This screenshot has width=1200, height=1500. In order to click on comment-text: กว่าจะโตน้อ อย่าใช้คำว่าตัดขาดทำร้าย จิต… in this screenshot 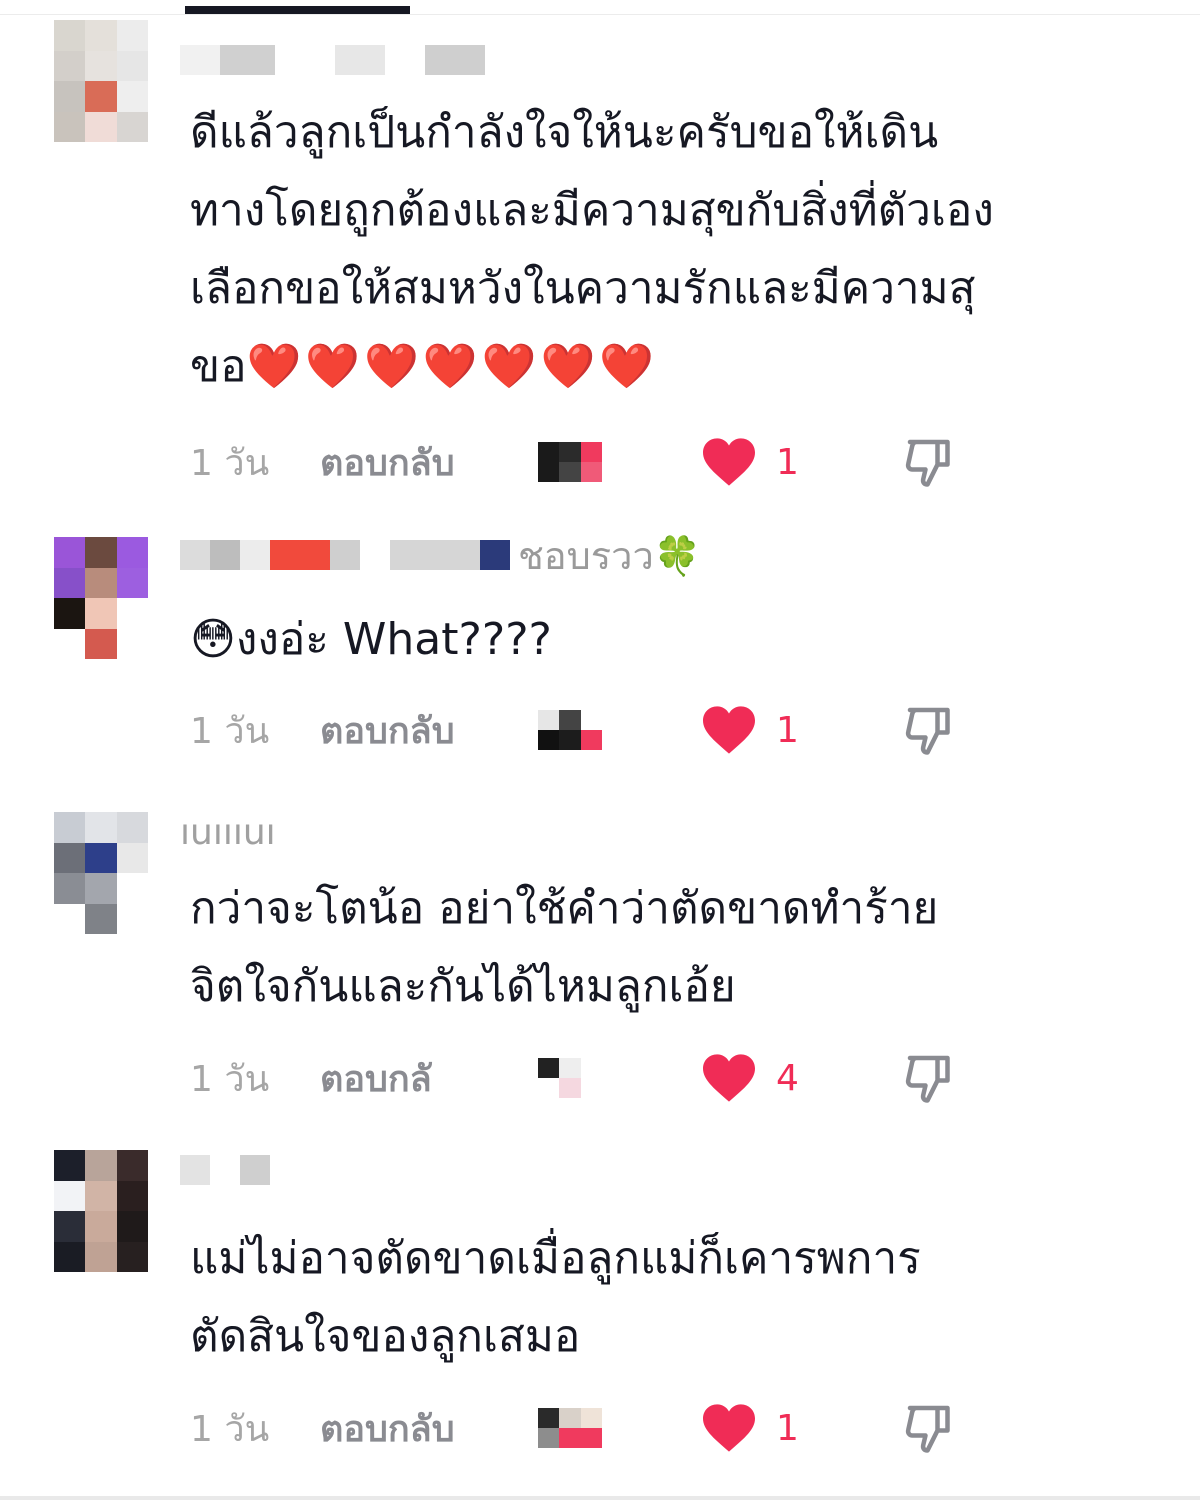, I will do `click(564, 947)`.